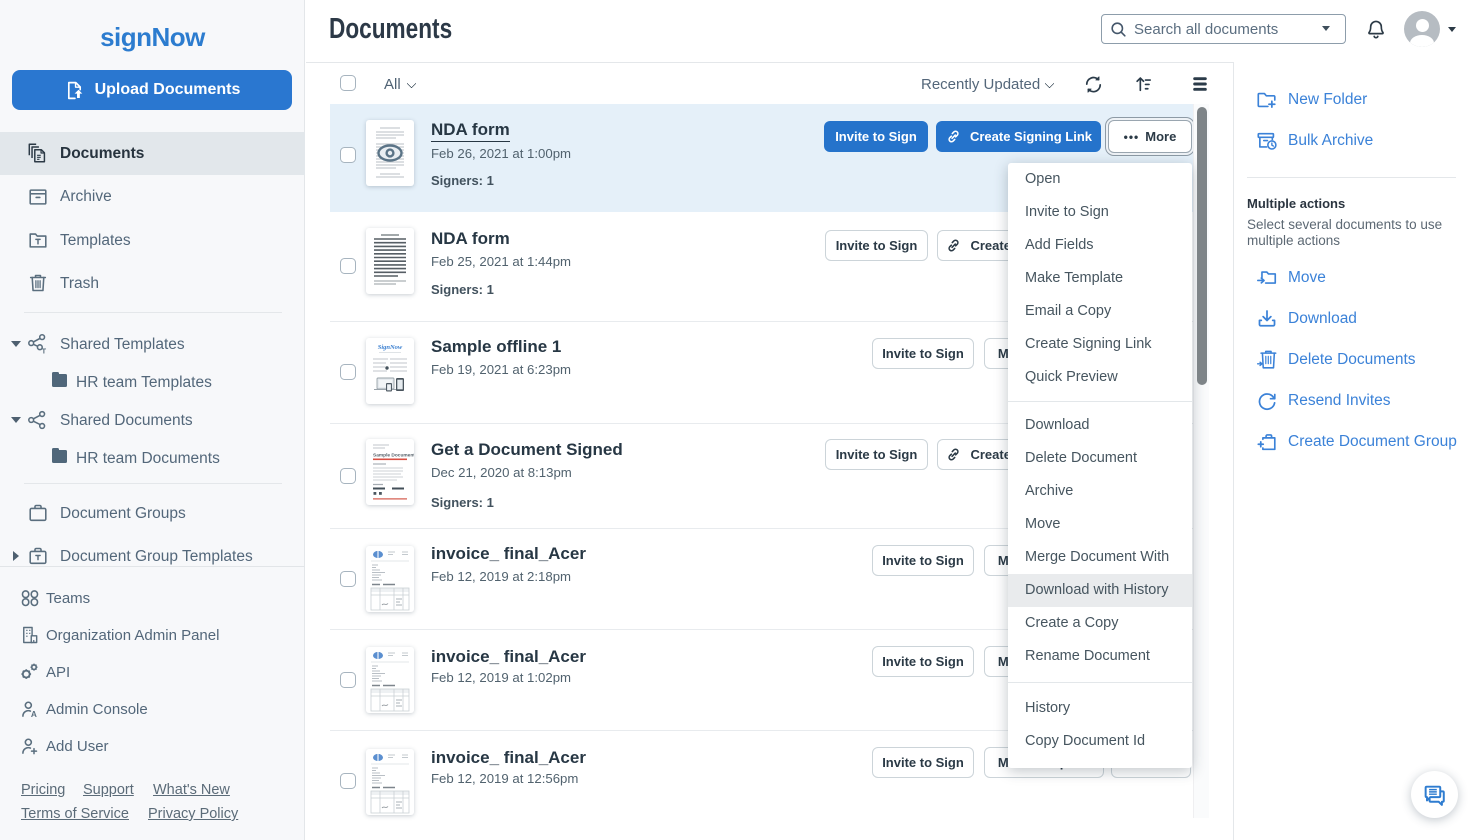 The image size is (1480, 840). I want to click on svg-text: A, so click(34, 714).